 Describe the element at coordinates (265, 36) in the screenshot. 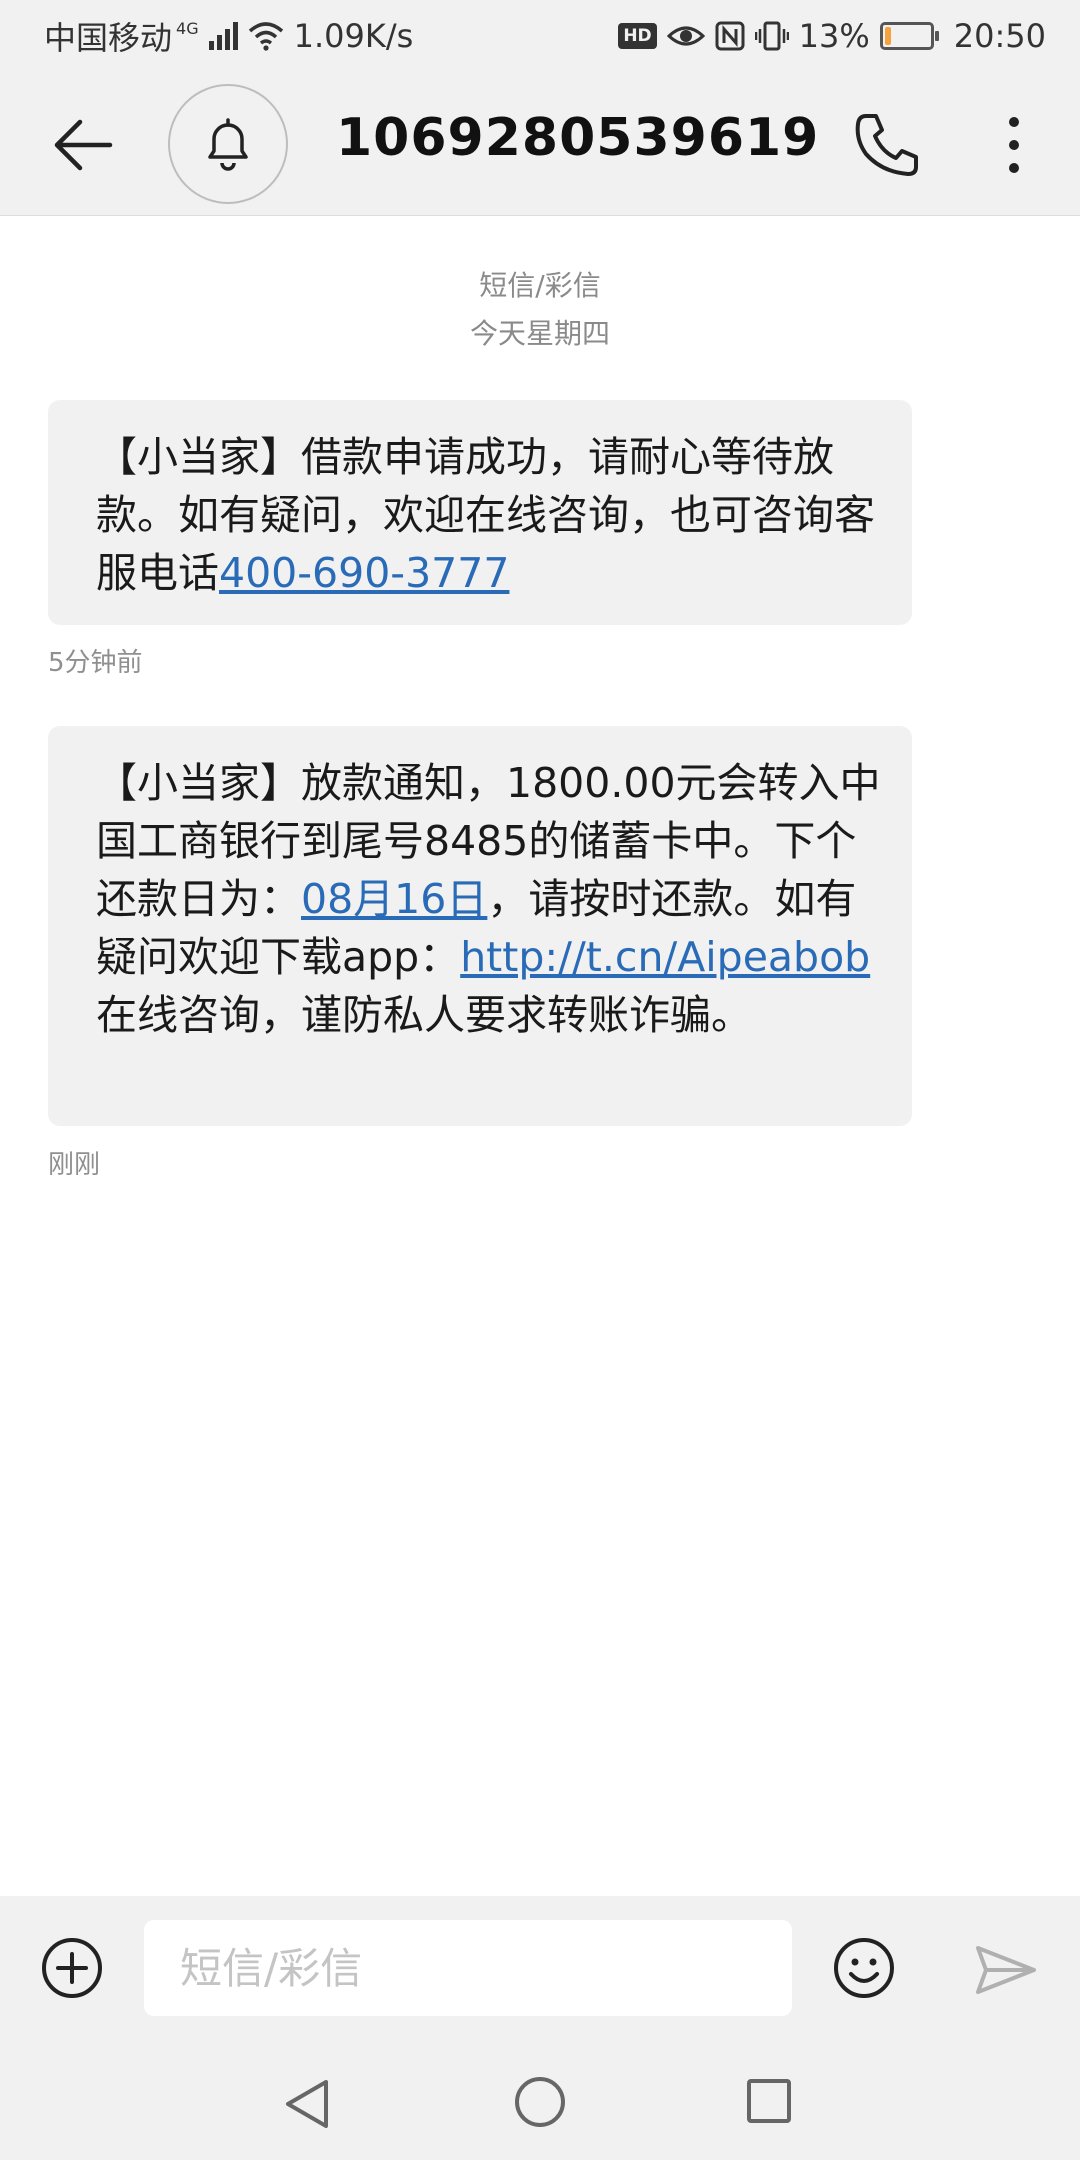

I see `wifi-icon` at that location.